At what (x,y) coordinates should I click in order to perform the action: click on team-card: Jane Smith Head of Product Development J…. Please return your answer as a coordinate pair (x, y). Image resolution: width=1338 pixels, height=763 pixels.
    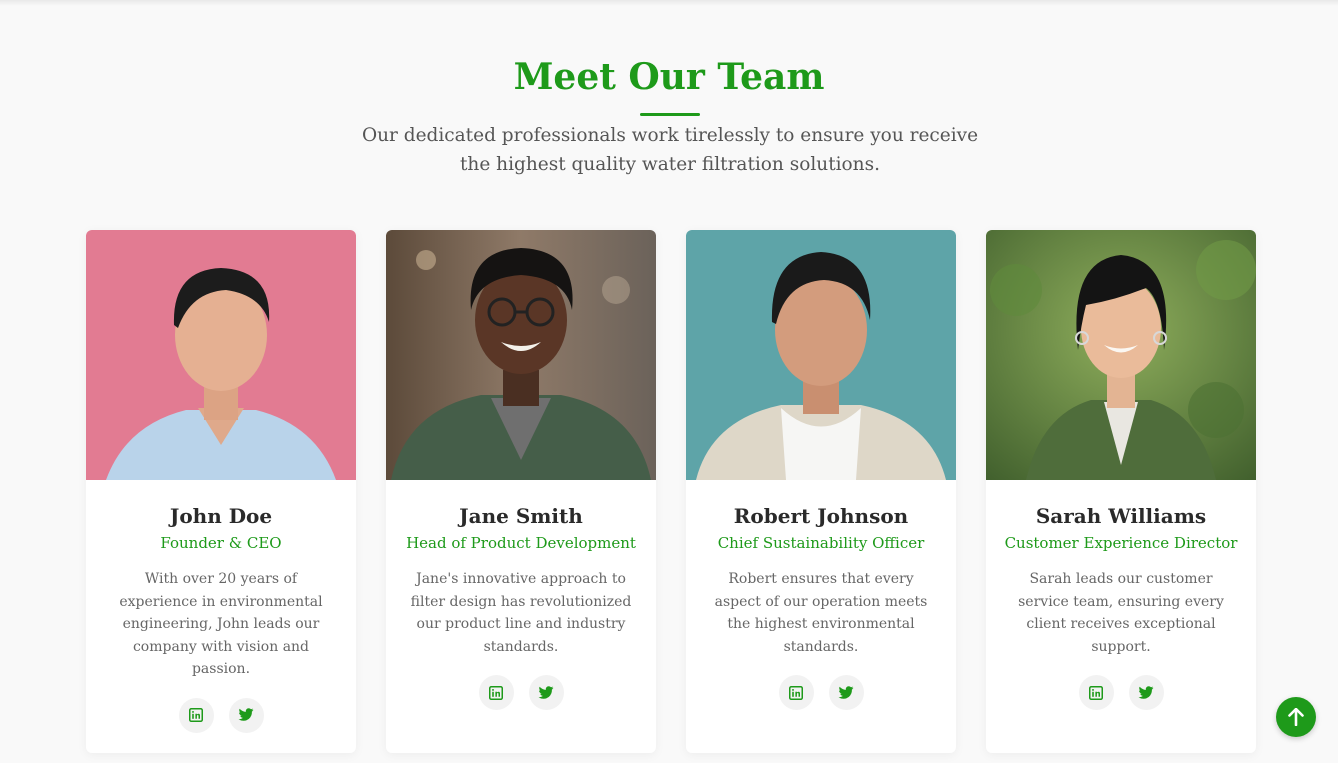
    Looking at the image, I should click on (521, 491).